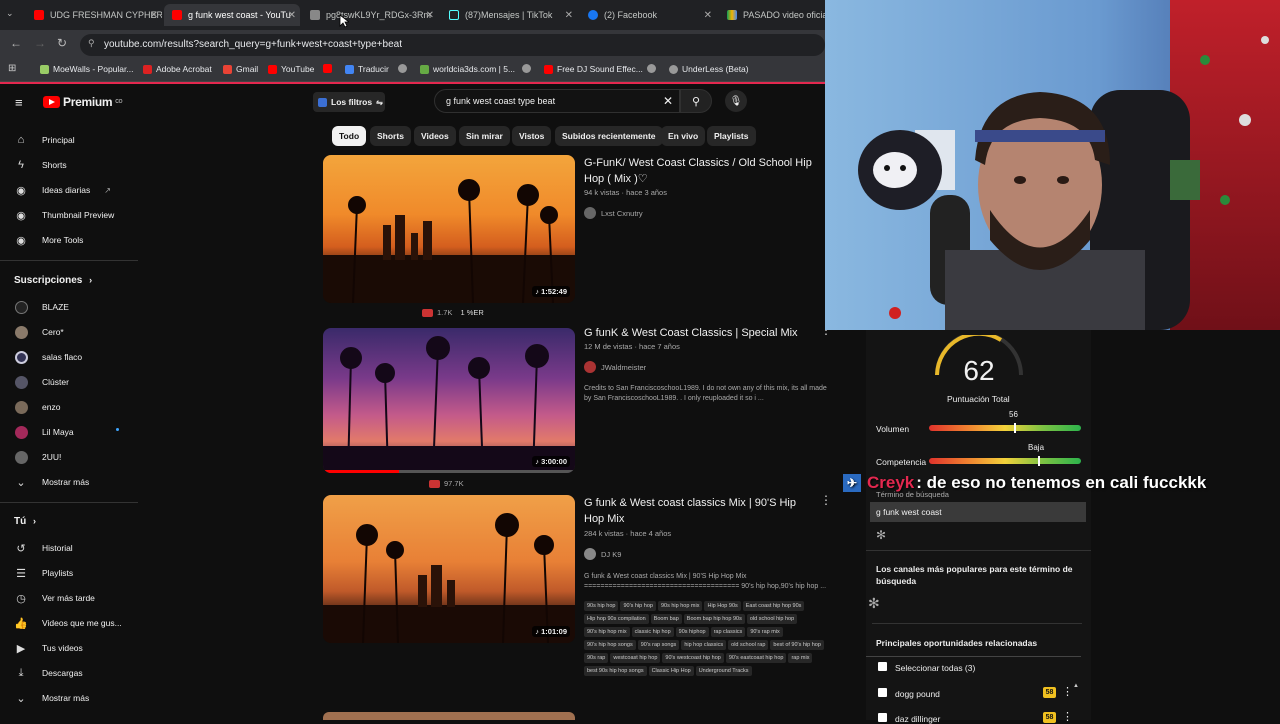  Describe the element at coordinates (51, 482) in the screenshot. I see `show-more-subs: ⌄ Mostrar más` at that location.